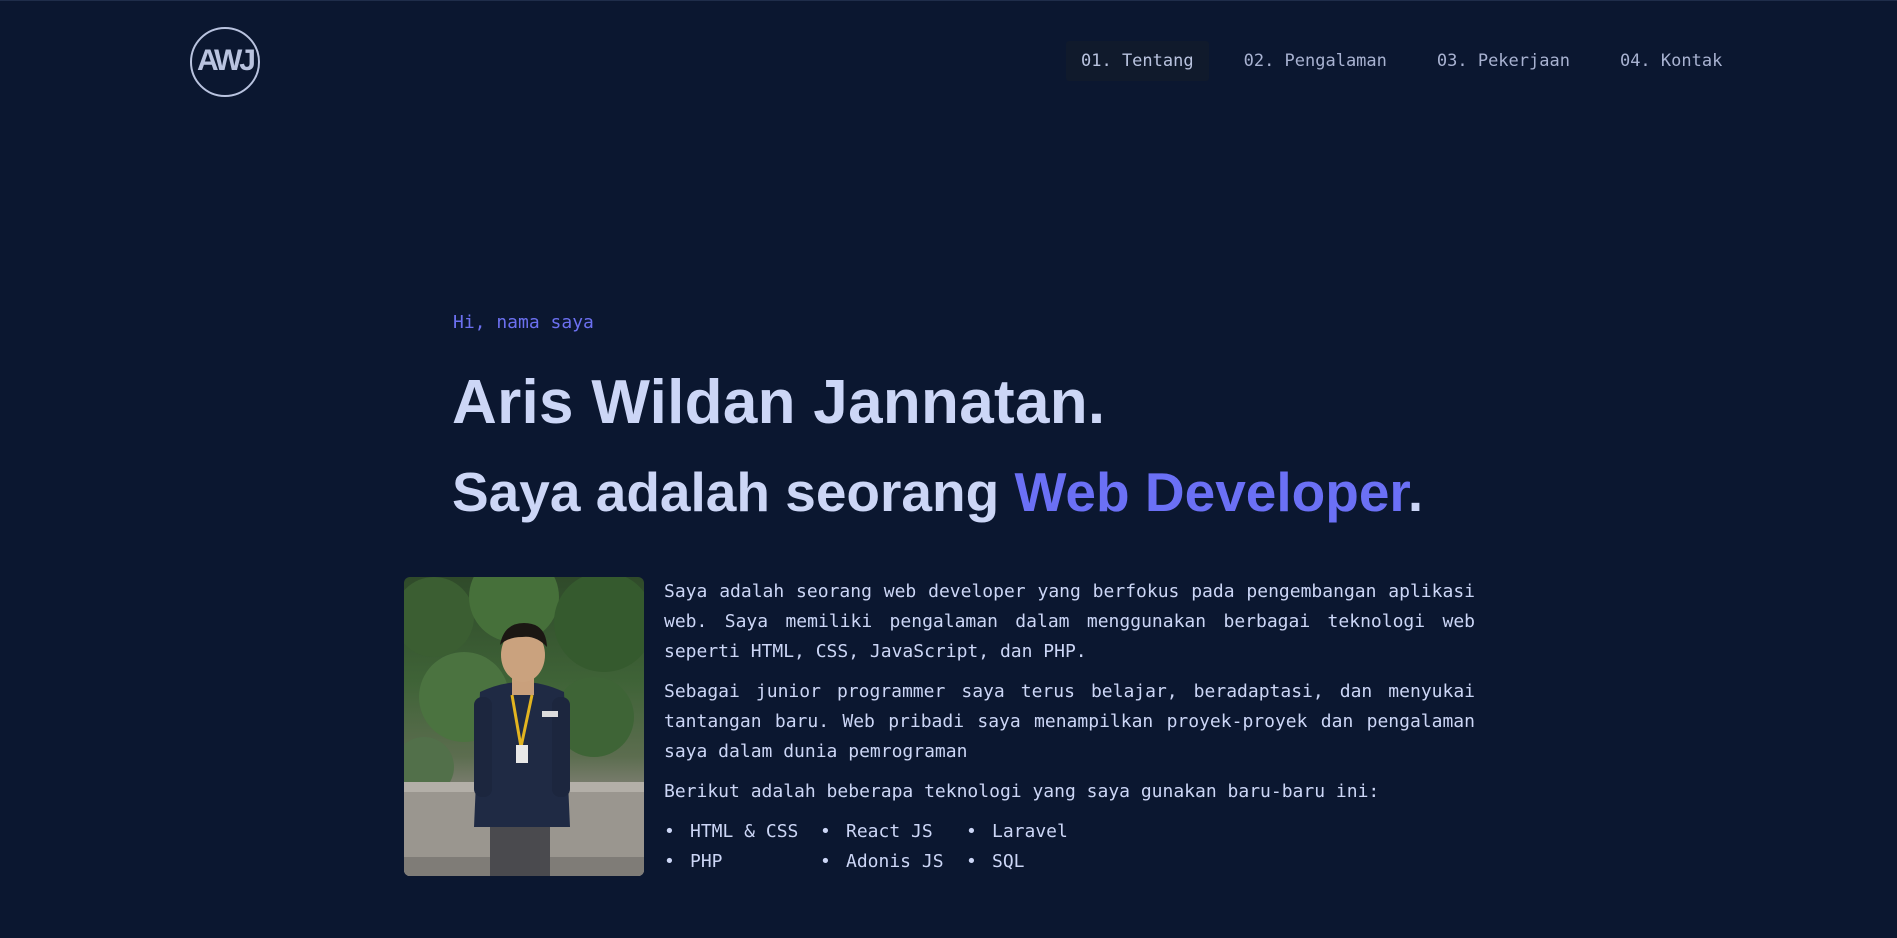 Image resolution: width=1897 pixels, height=938 pixels. Describe the element at coordinates (779, 402) in the screenshot. I see `hero-name: Aris Wildan Jannatan.` at that location.